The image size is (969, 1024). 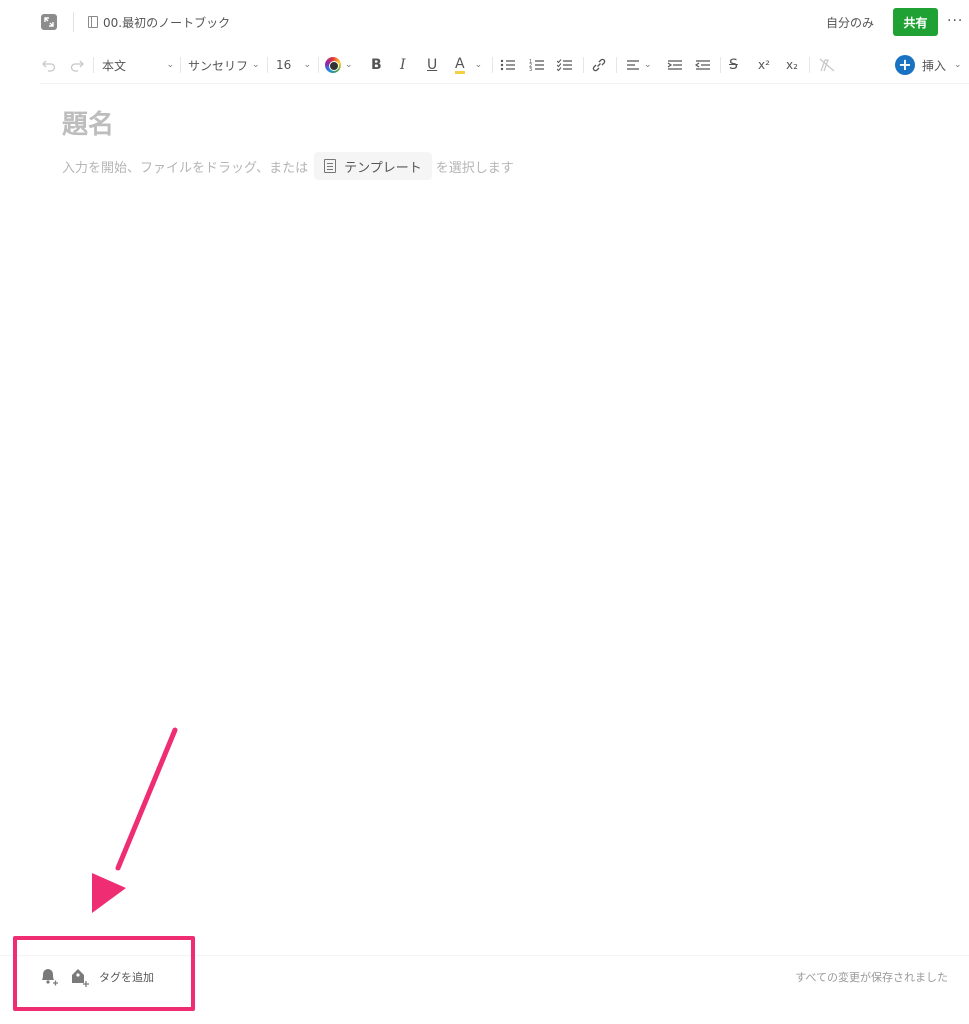 What do you see at coordinates (792, 65) in the screenshot?
I see `subscript-button: x₂` at bounding box center [792, 65].